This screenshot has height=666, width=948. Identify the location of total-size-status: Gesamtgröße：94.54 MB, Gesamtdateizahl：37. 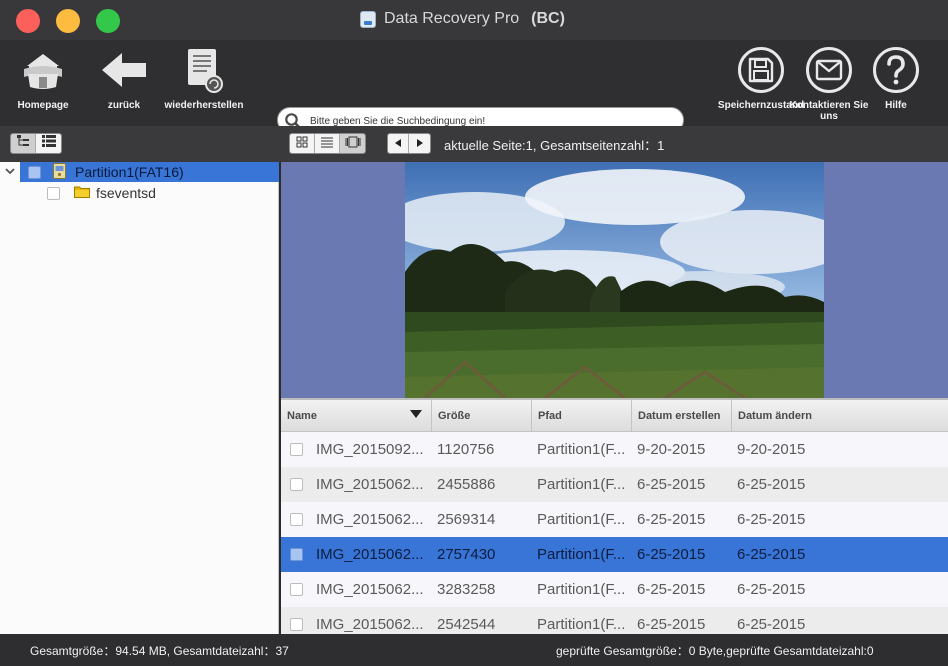
(159, 651).